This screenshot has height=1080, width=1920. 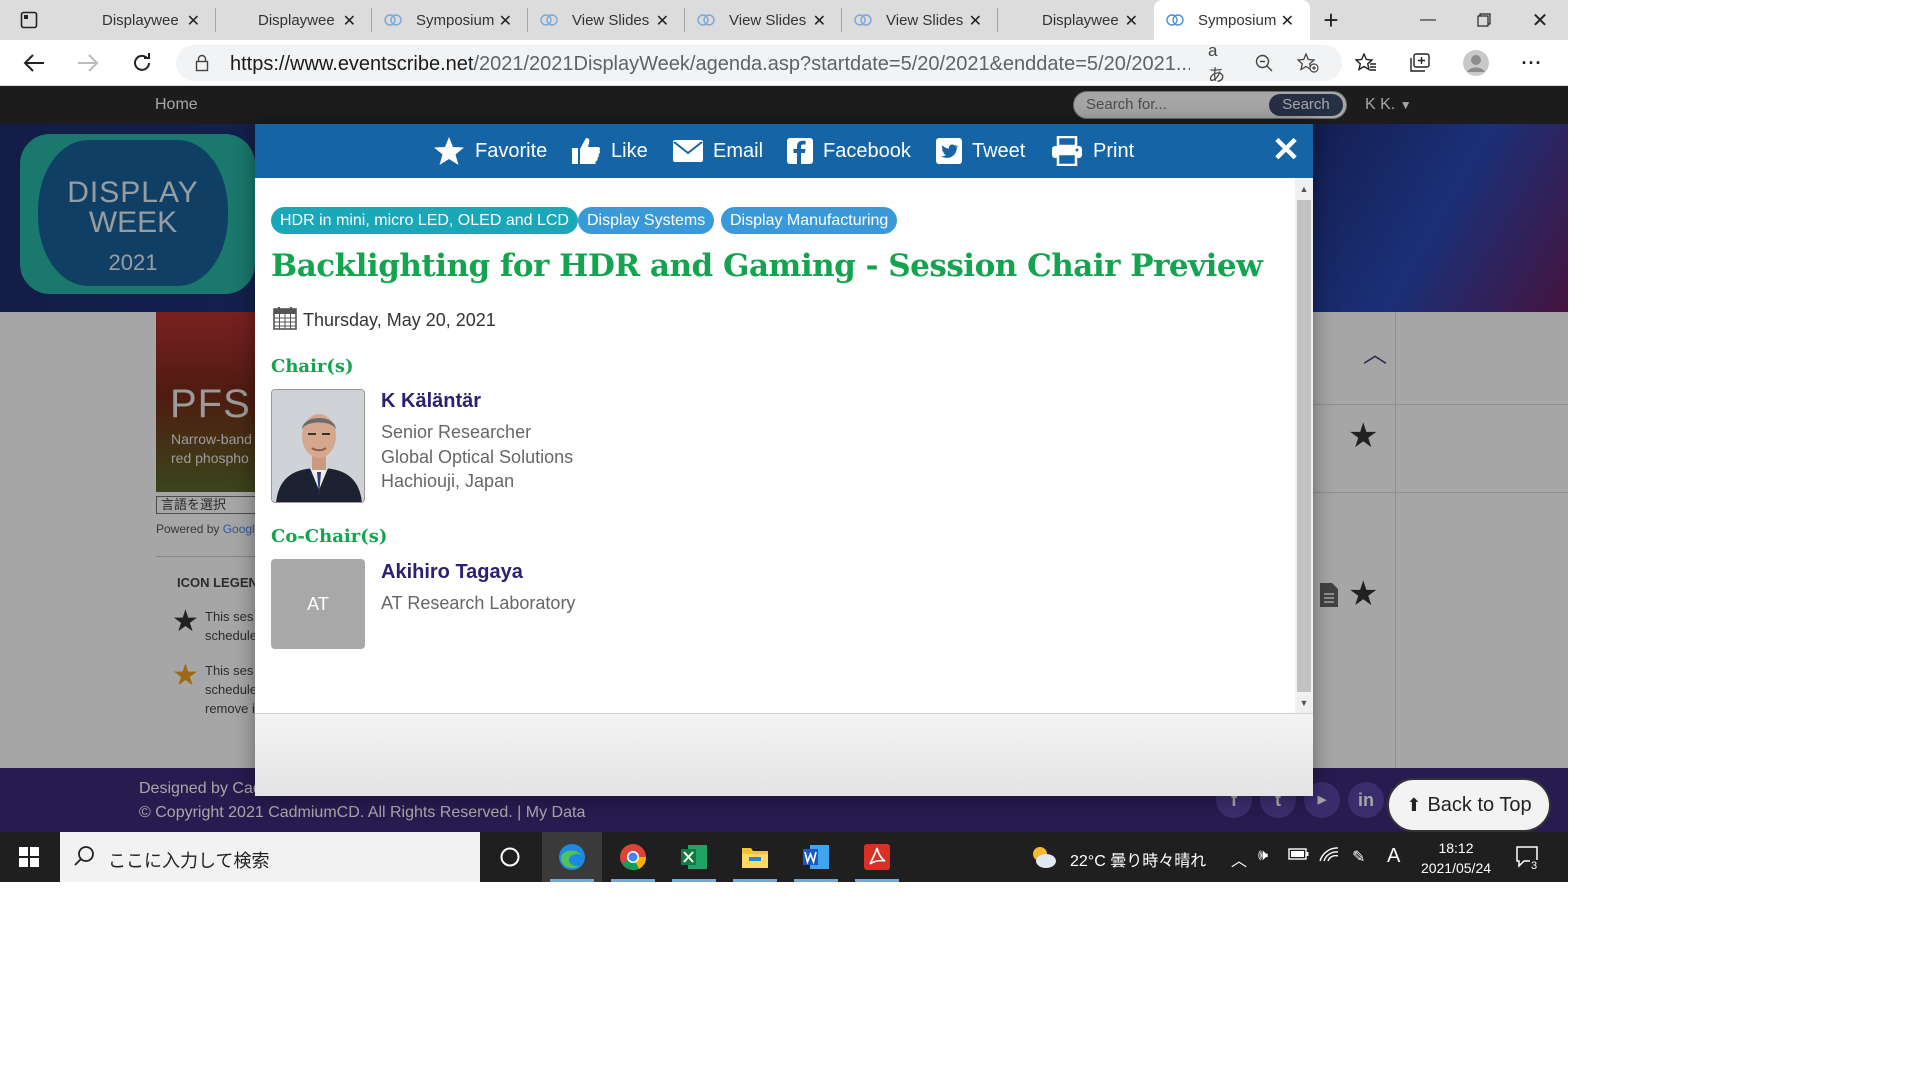 I want to click on back-to-top-button: ⬆ Back to Top, so click(x=1469, y=805).